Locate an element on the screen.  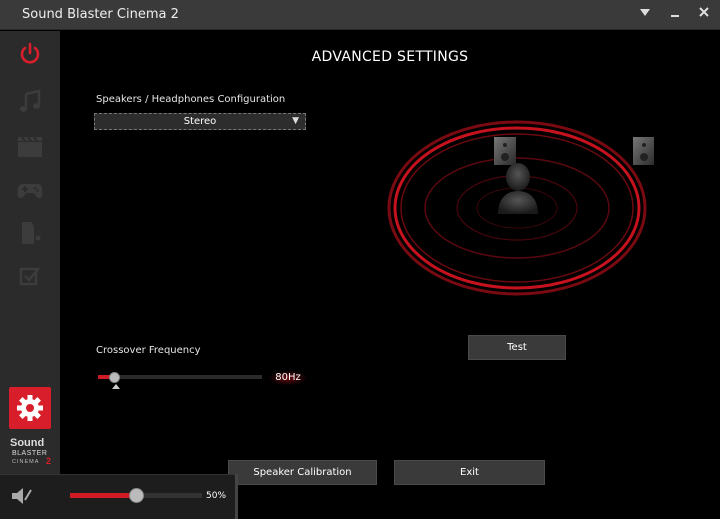
svg-text: CINEMA is located at coordinates (25, 462).